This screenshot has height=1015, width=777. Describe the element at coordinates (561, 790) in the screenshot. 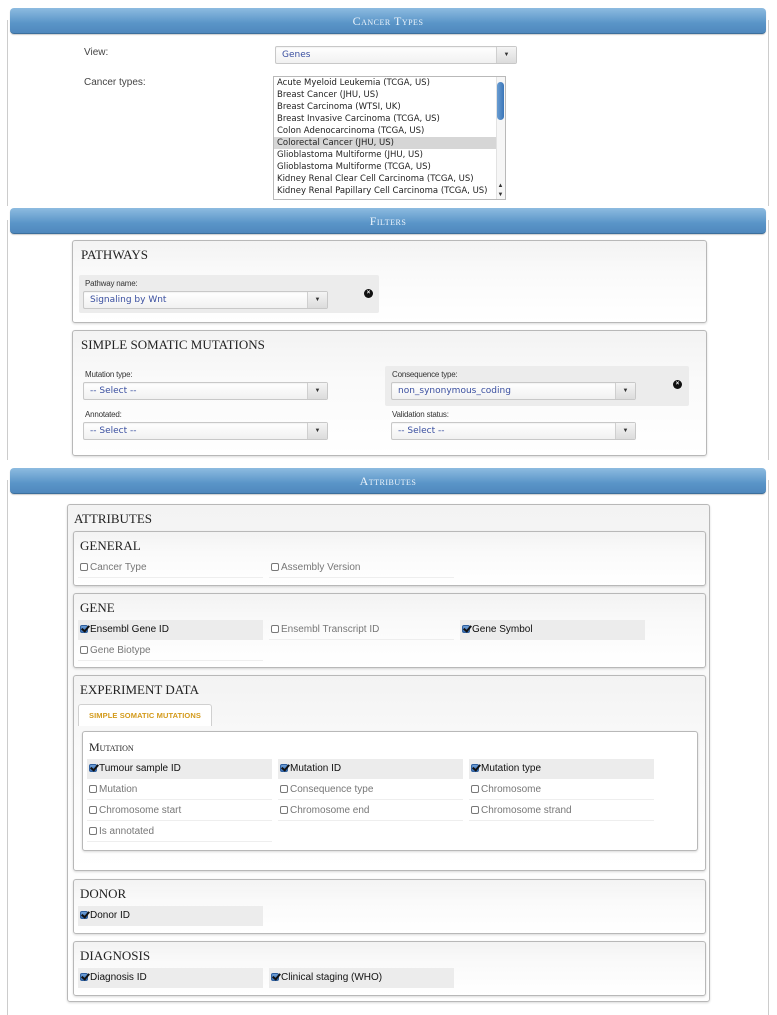

I see `attribute-checkbox: Chromosome` at that location.